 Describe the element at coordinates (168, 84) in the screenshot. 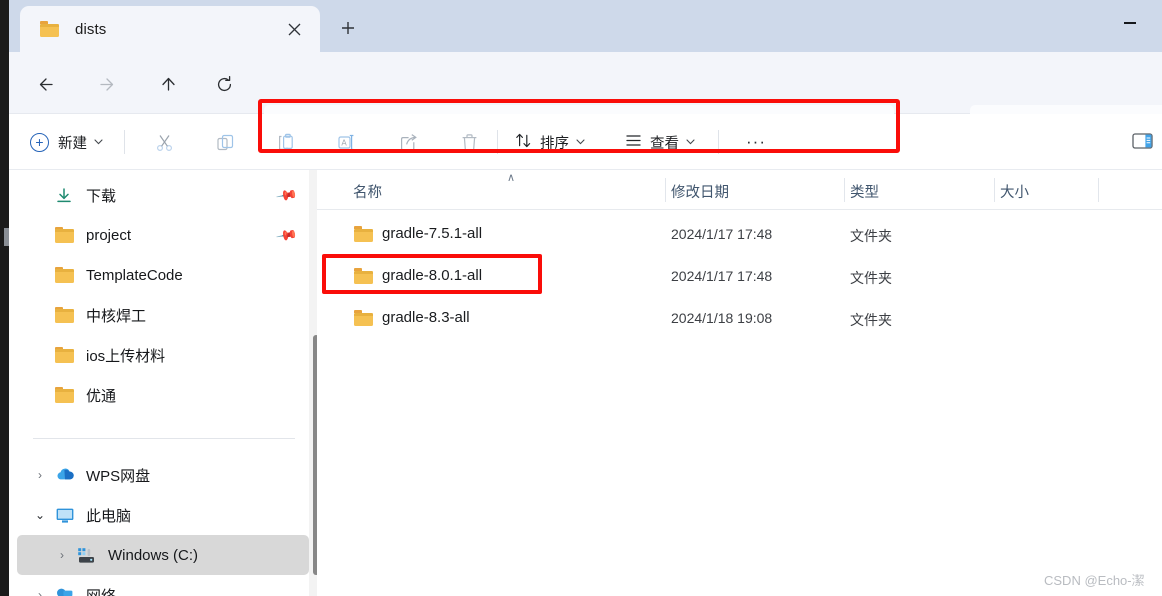

I see `arrow-up-icon` at that location.